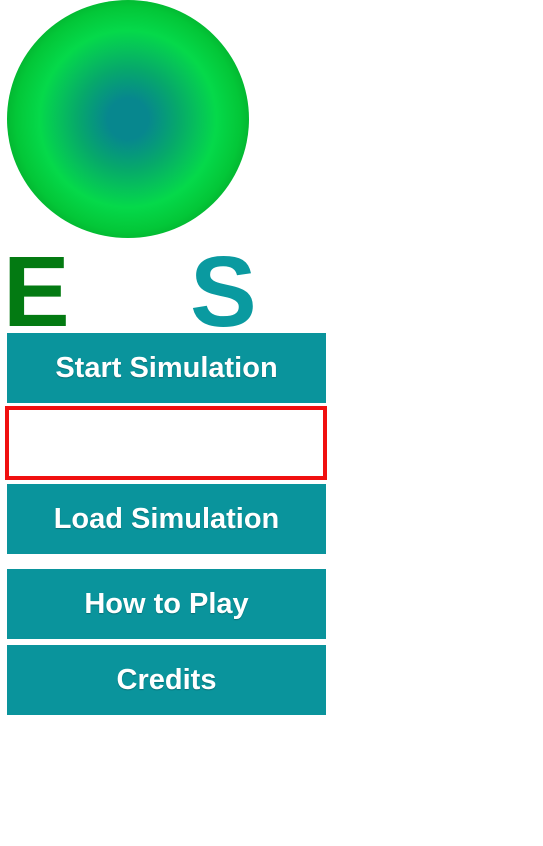  Describe the element at coordinates (36, 292) in the screenshot. I see `logo-letter-e: E` at that location.